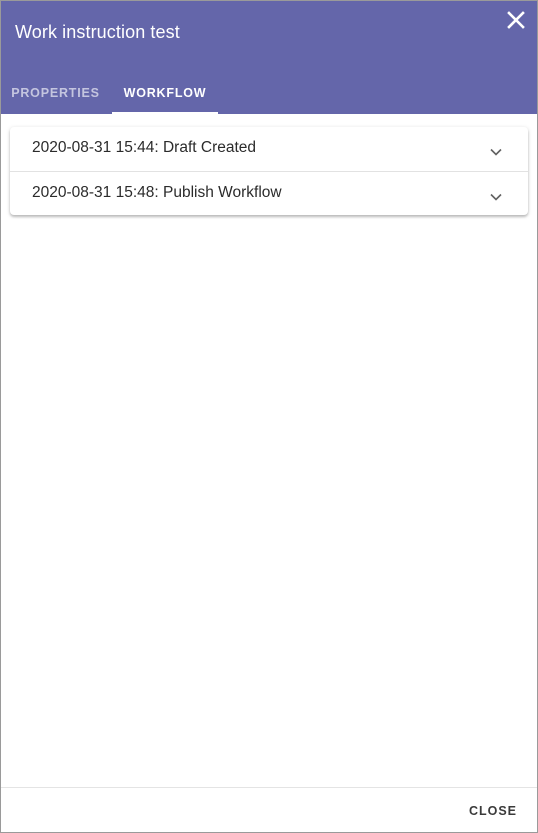 The width and height of the screenshot is (538, 833). What do you see at coordinates (269, 787) in the screenshot?
I see `footer-divider` at bounding box center [269, 787].